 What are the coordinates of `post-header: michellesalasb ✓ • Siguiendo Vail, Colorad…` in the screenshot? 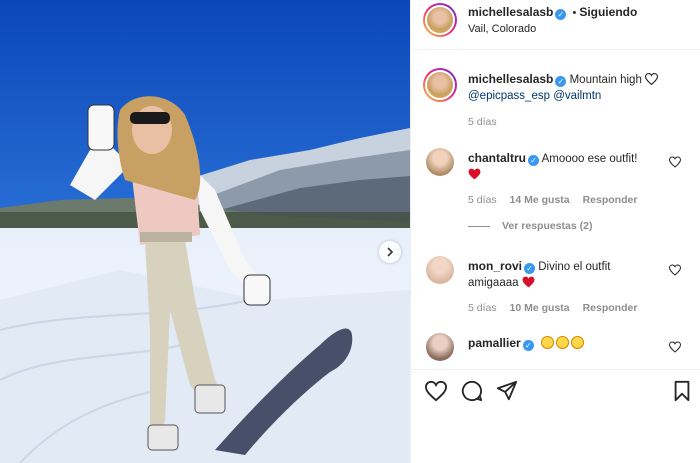 It's located at (555, 25).